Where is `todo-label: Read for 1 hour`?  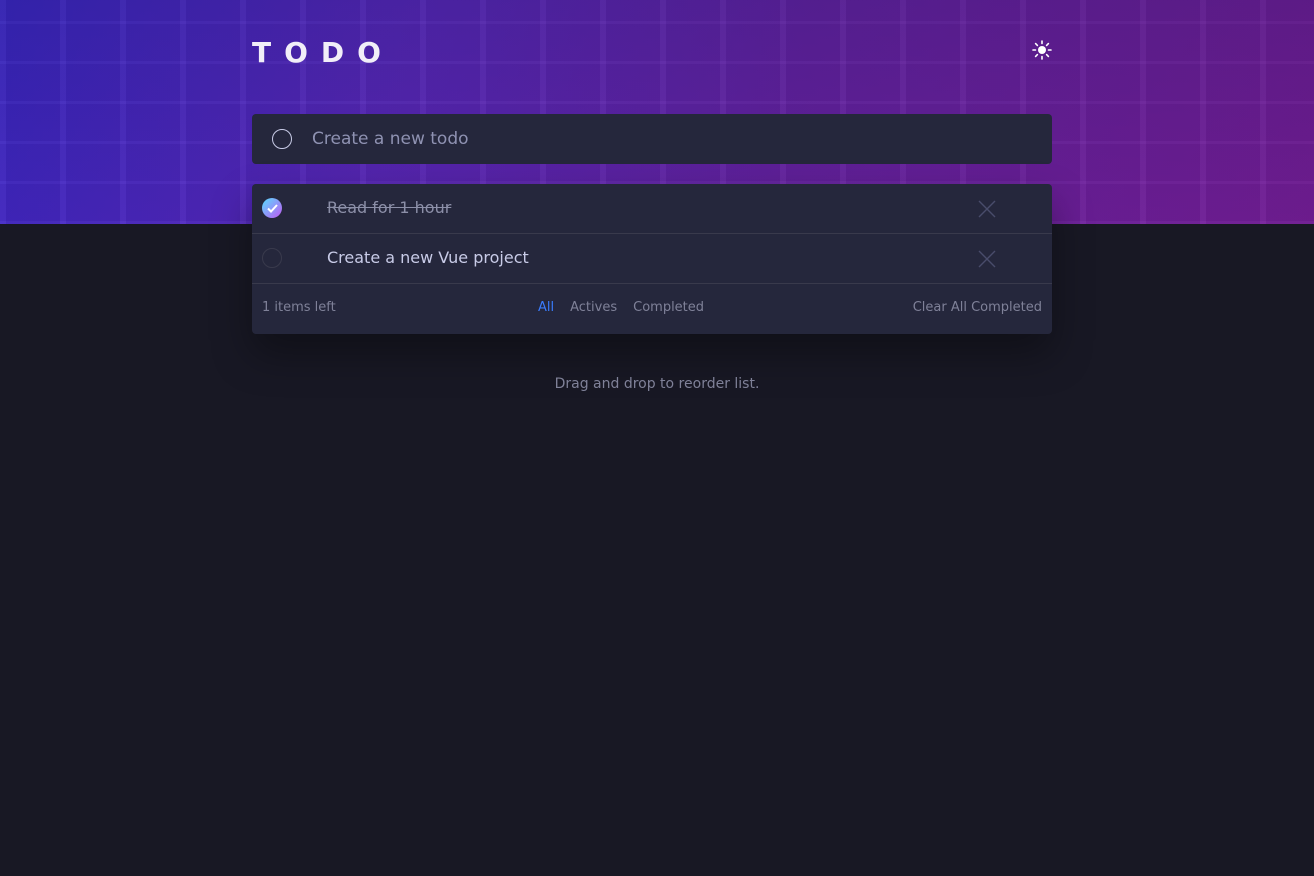
todo-label: Read for 1 hour is located at coordinates (389, 207).